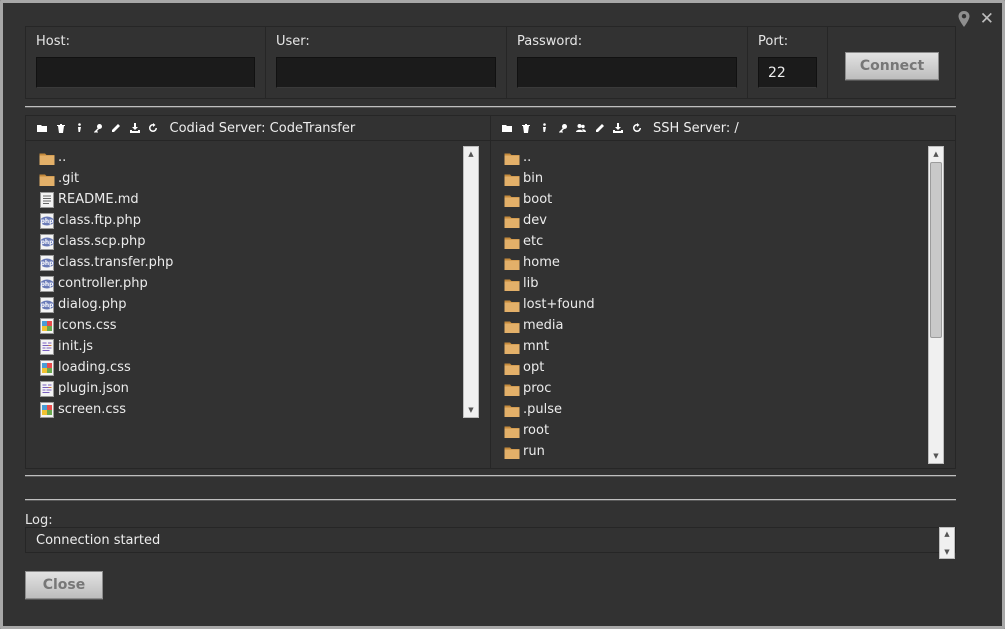 The height and width of the screenshot is (629, 1005). I want to click on file-name: opt, so click(534, 367).